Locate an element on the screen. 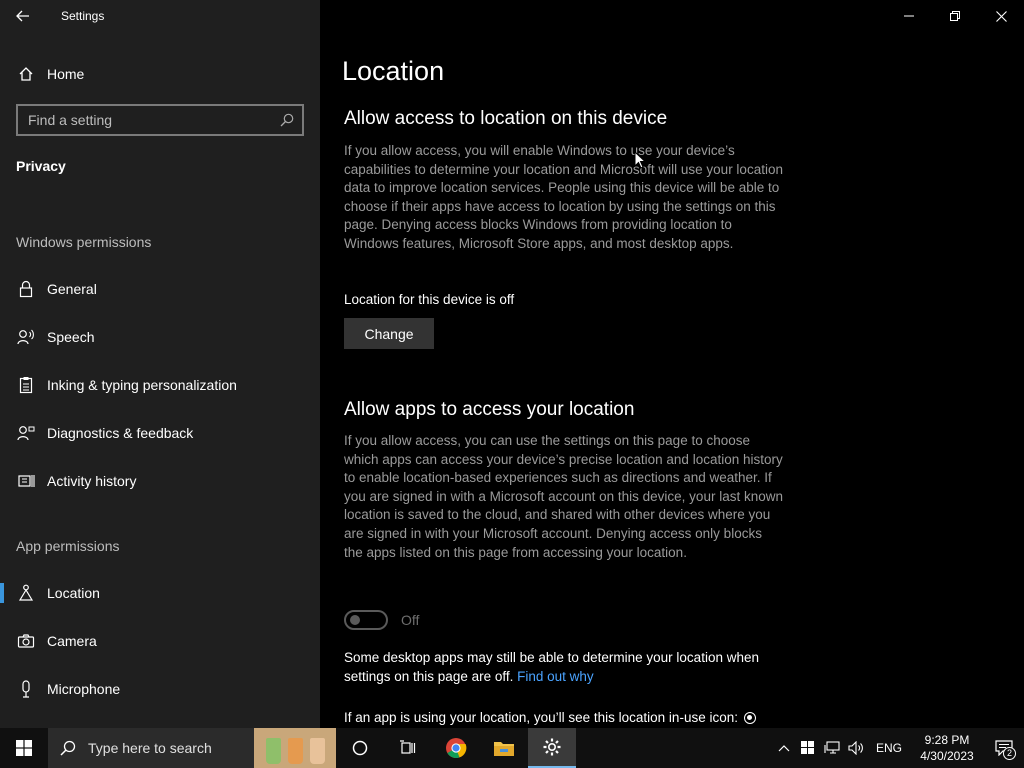  back-button is located at coordinates (23, 16).